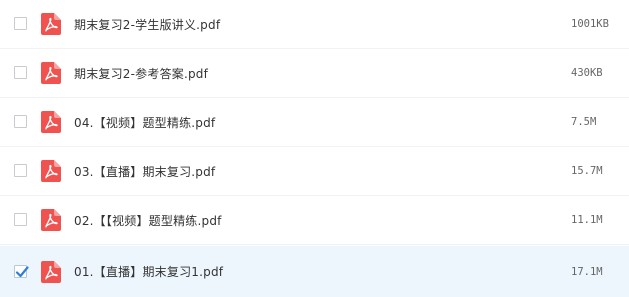 Image resolution: width=629 pixels, height=297 pixels. I want to click on file-name: 期末复习2-学生版讲义.pdf, so click(147, 24).